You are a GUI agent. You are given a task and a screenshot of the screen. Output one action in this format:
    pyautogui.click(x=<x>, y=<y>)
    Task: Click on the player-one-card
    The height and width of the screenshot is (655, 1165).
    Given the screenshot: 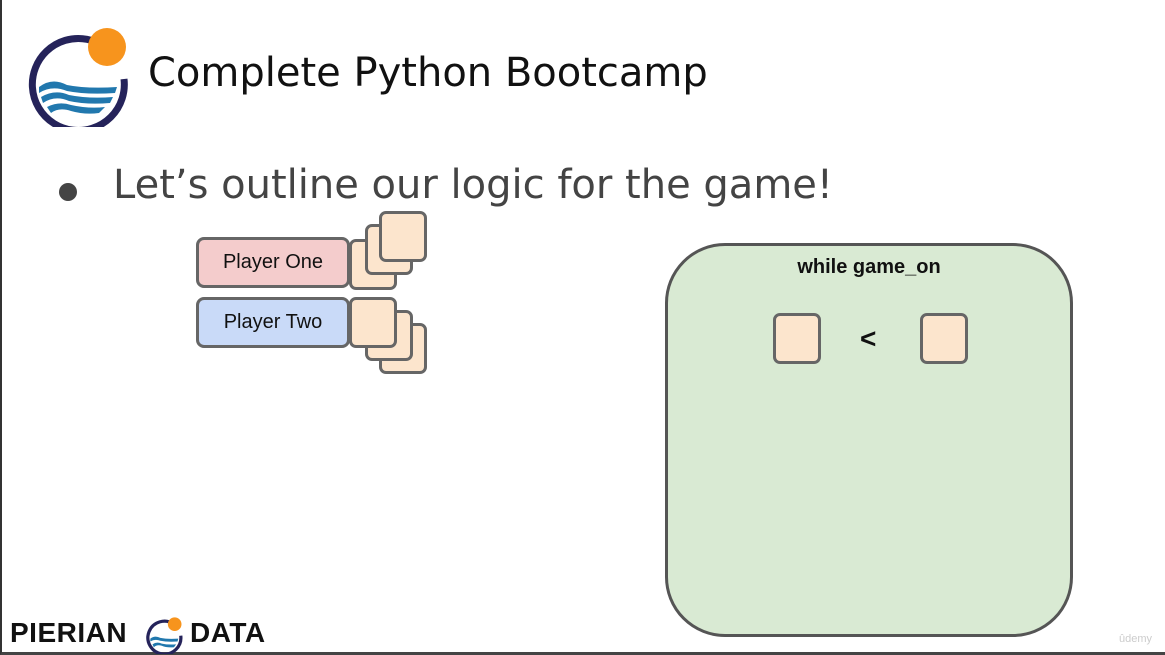 What is the action you would take?
    pyautogui.click(x=797, y=338)
    